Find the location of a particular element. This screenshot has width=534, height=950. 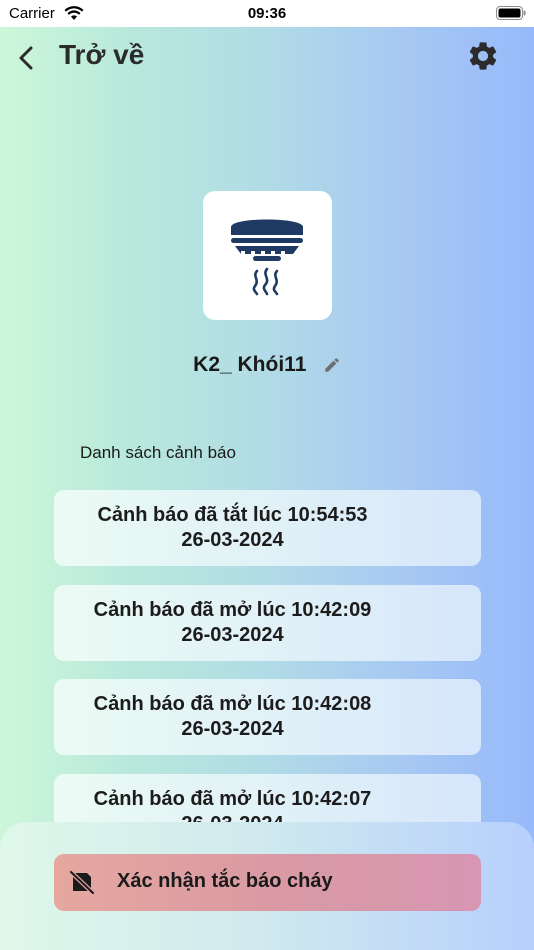

alert-item-text: Cảnh báo đã tắt lúc 10:54:53 is located at coordinates (232, 515).